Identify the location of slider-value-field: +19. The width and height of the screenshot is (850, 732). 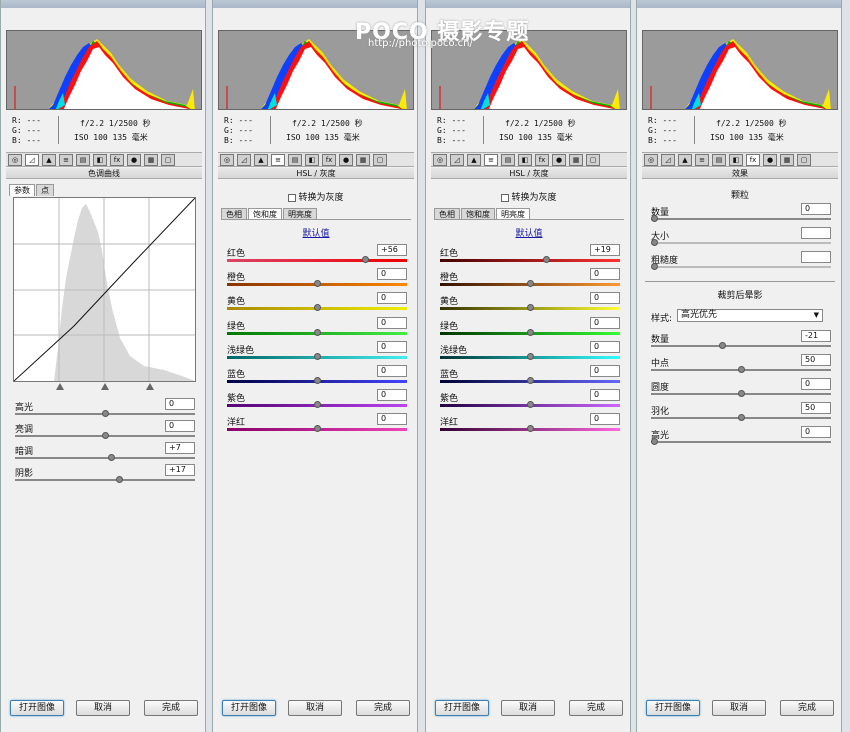
(605, 250).